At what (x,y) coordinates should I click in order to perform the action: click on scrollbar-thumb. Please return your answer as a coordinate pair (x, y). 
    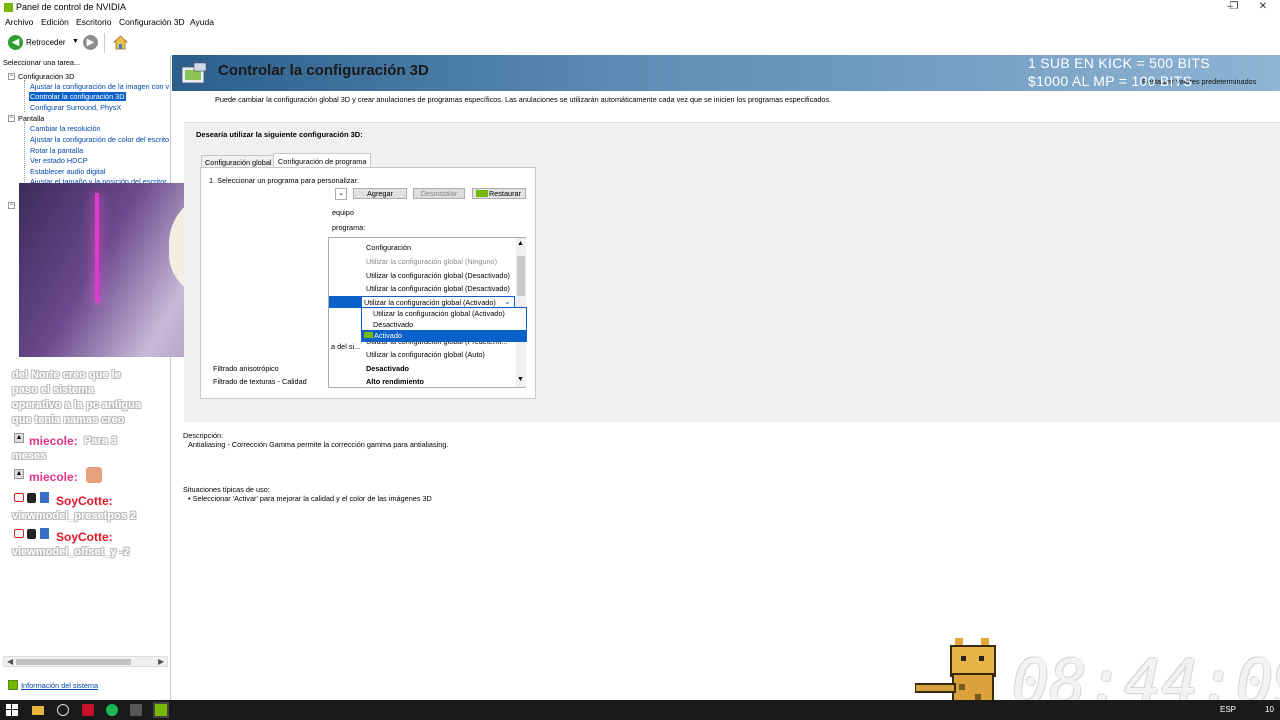
    Looking at the image, I should click on (73, 662).